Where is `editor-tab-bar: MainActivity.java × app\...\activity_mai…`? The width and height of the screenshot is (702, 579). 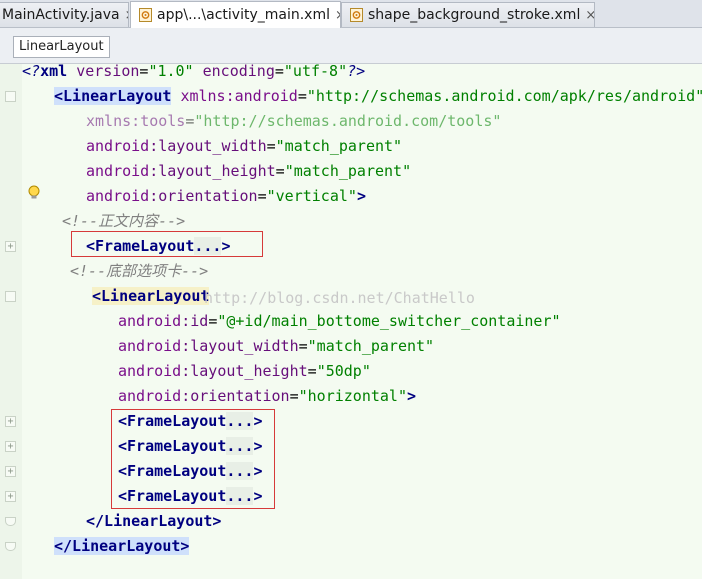 editor-tab-bar: MainActivity.java × app\...\activity_mai… is located at coordinates (351, 14).